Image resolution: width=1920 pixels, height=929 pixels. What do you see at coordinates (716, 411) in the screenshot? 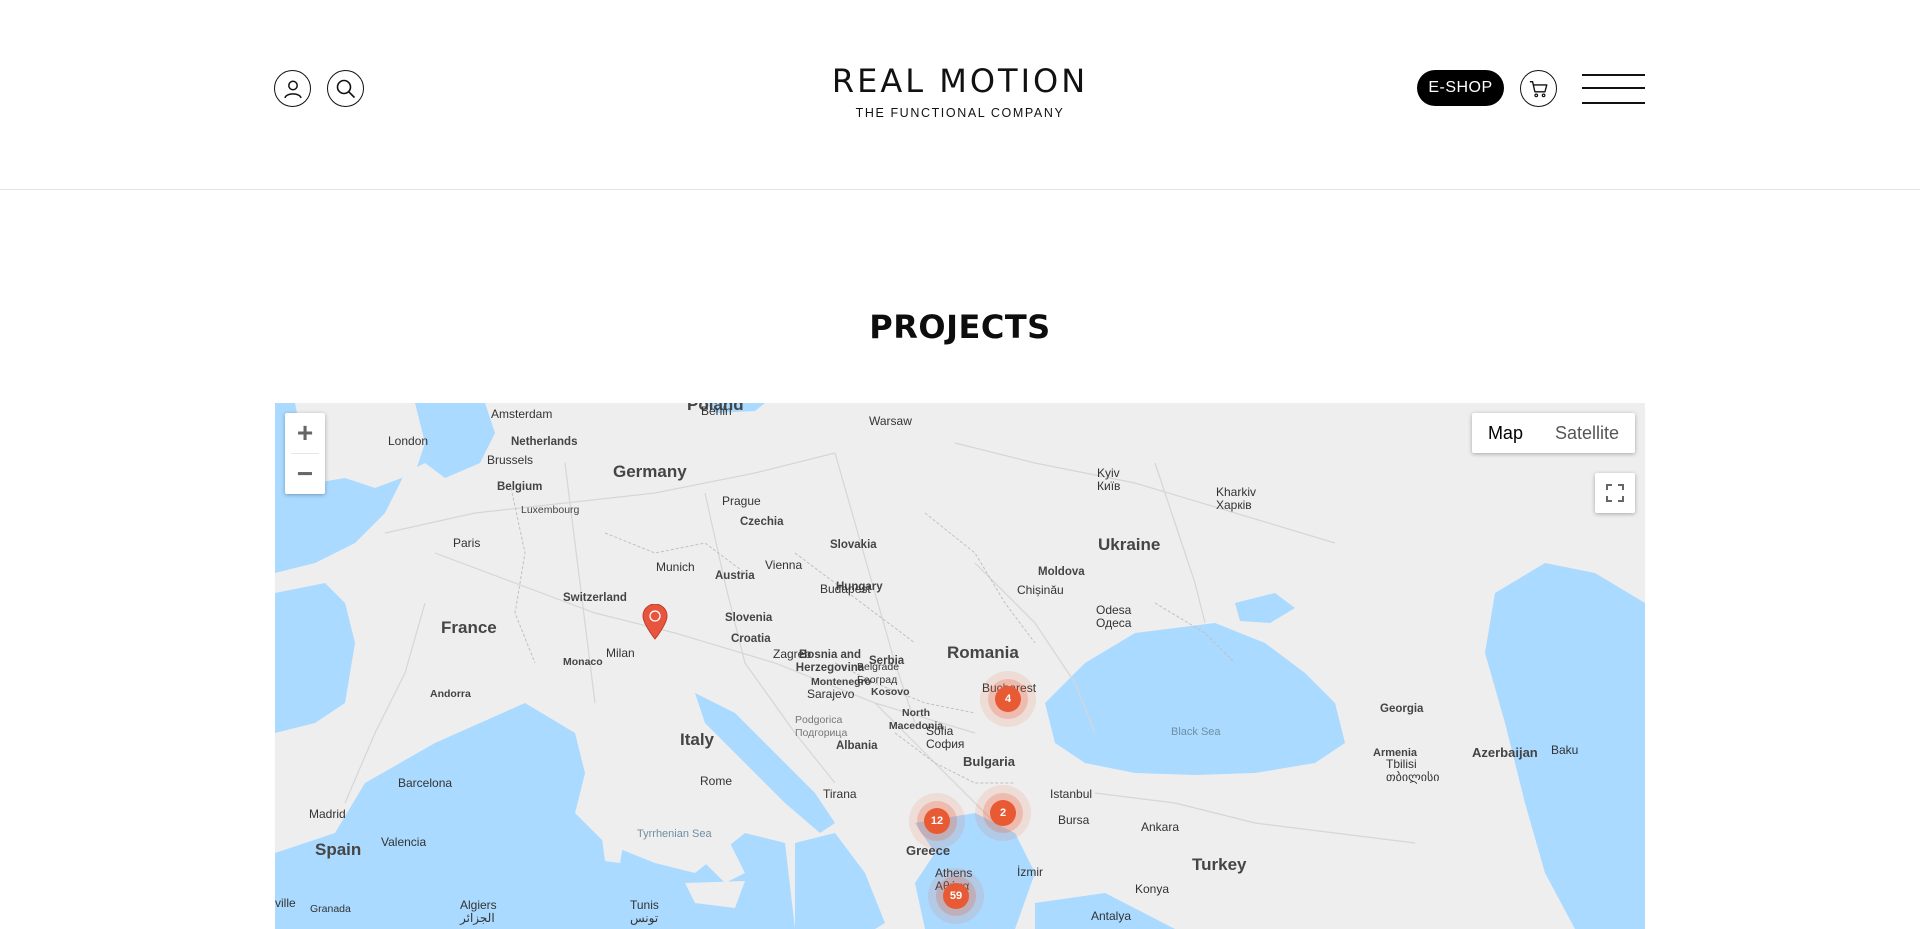
I see `map-label-city: Berlin` at bounding box center [716, 411].